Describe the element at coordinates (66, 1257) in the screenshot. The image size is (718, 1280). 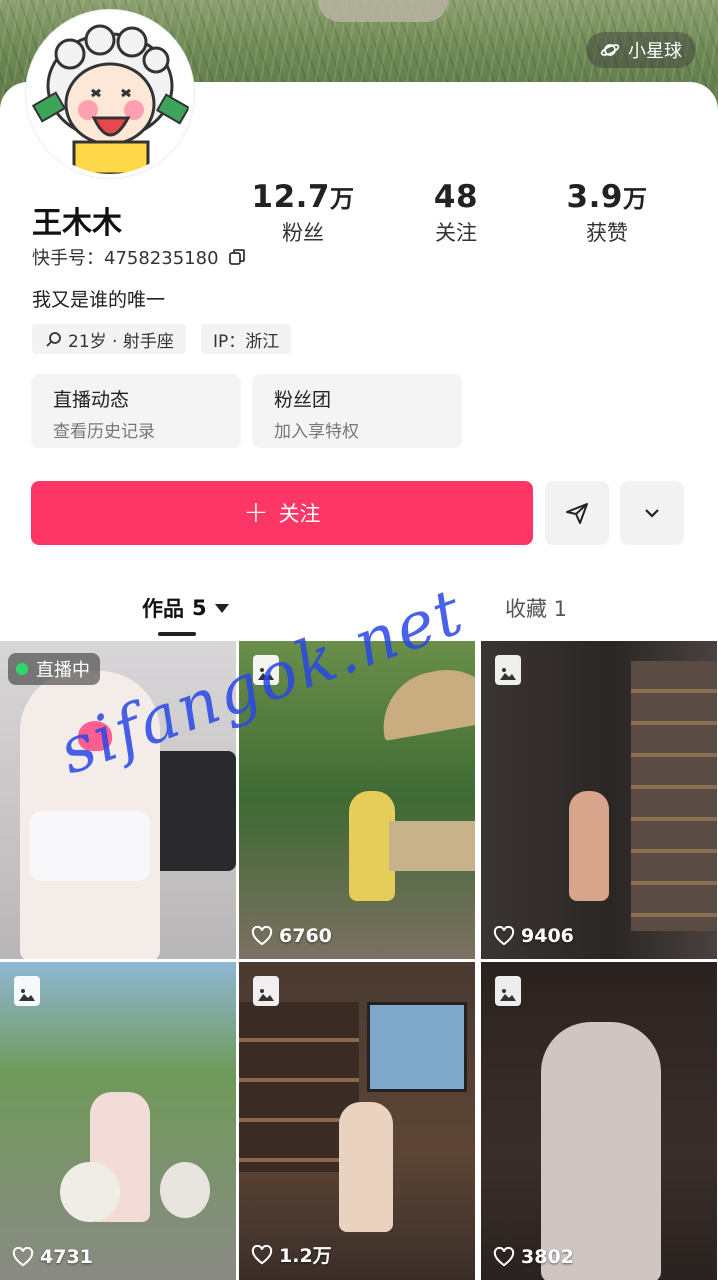
I see `likes-value: 4731` at that location.